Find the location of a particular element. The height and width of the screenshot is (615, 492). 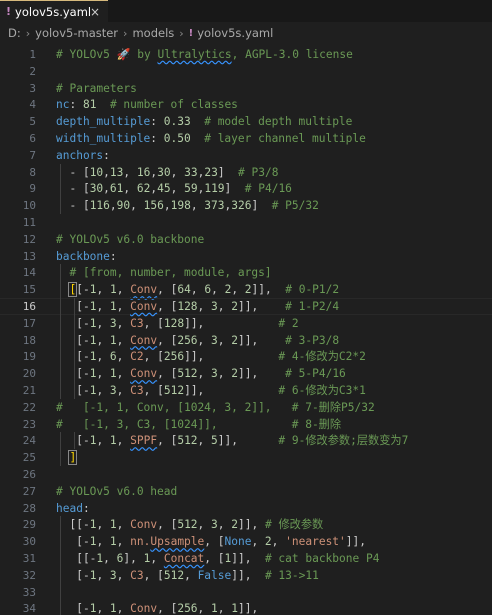

code-line: 23 # [-1, 3, C3, [1024]], # 8-删除 is located at coordinates (246, 424).